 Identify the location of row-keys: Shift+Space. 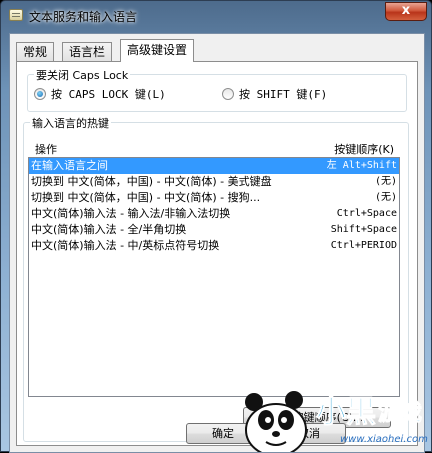
(363, 229).